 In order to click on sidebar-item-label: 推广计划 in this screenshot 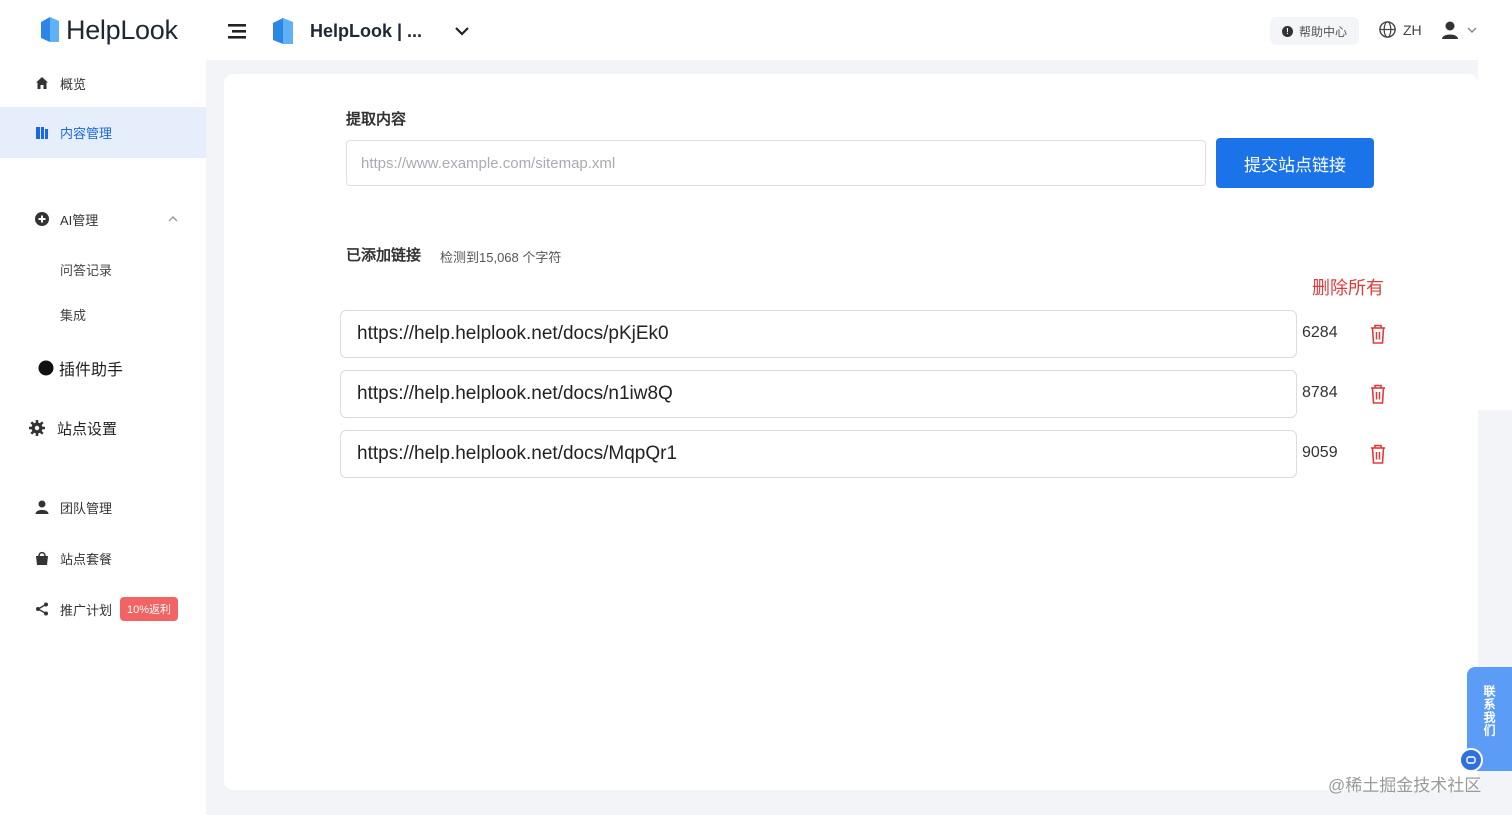, I will do `click(86, 610)`.